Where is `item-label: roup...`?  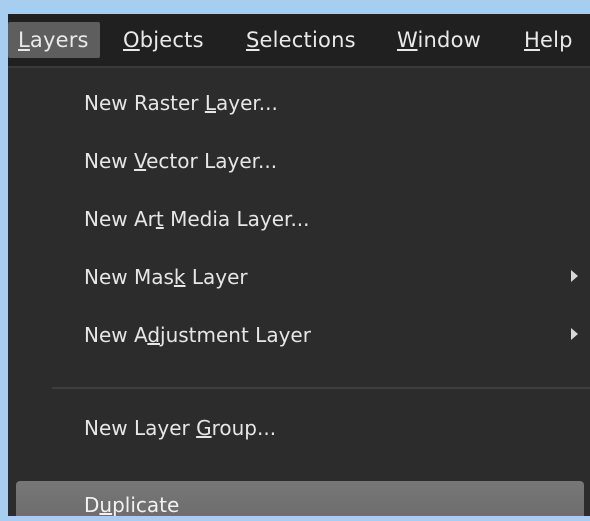
item-label: roup... is located at coordinates (244, 428).